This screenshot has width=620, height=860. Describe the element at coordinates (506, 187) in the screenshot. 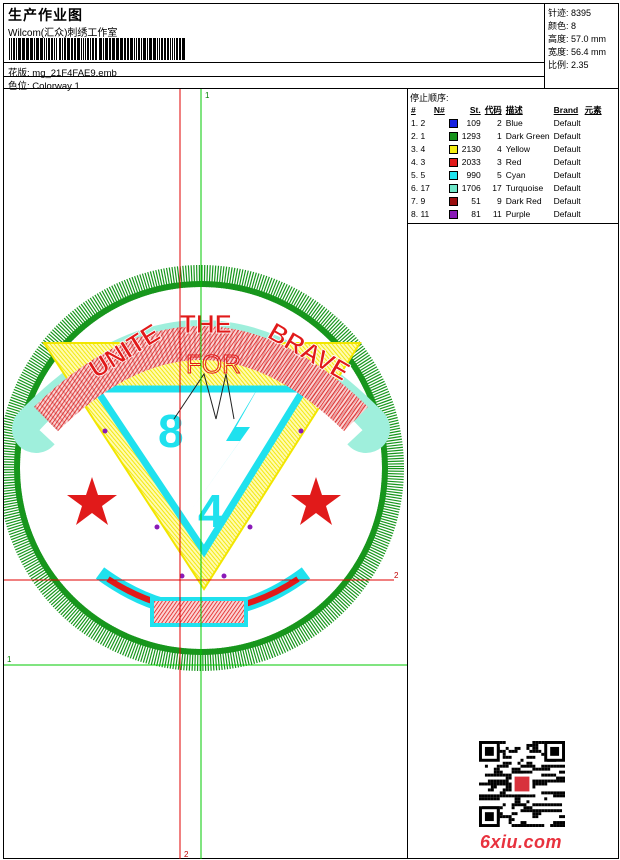

I see `sequence-row: 6. 17 1706 17 Turquoise Default` at that location.